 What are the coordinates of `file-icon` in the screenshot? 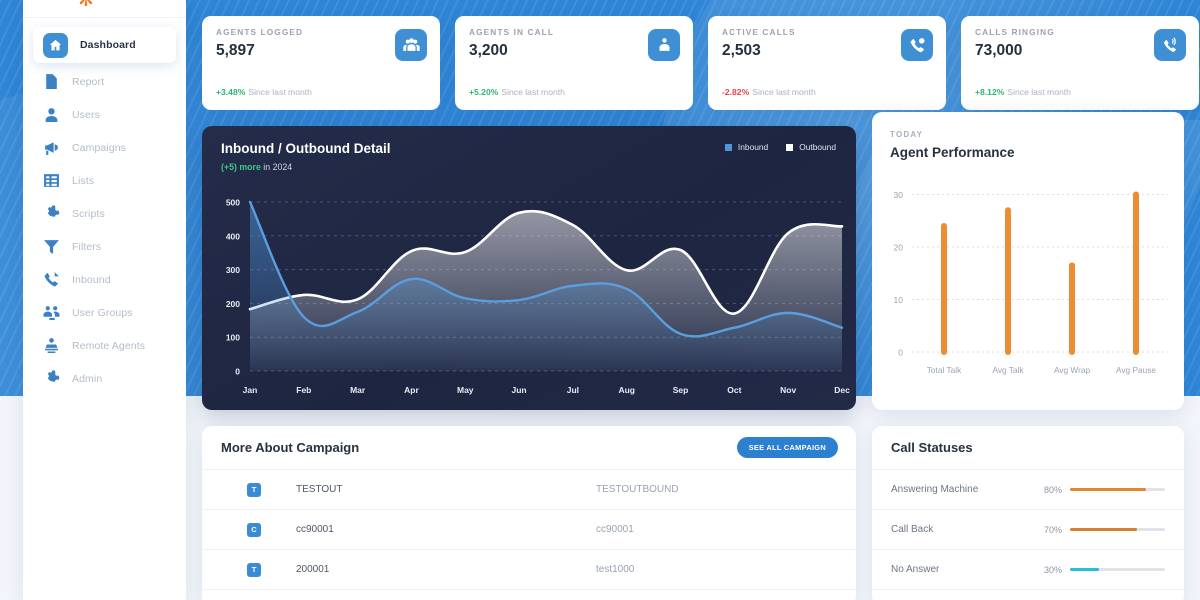 It's located at (51, 81).